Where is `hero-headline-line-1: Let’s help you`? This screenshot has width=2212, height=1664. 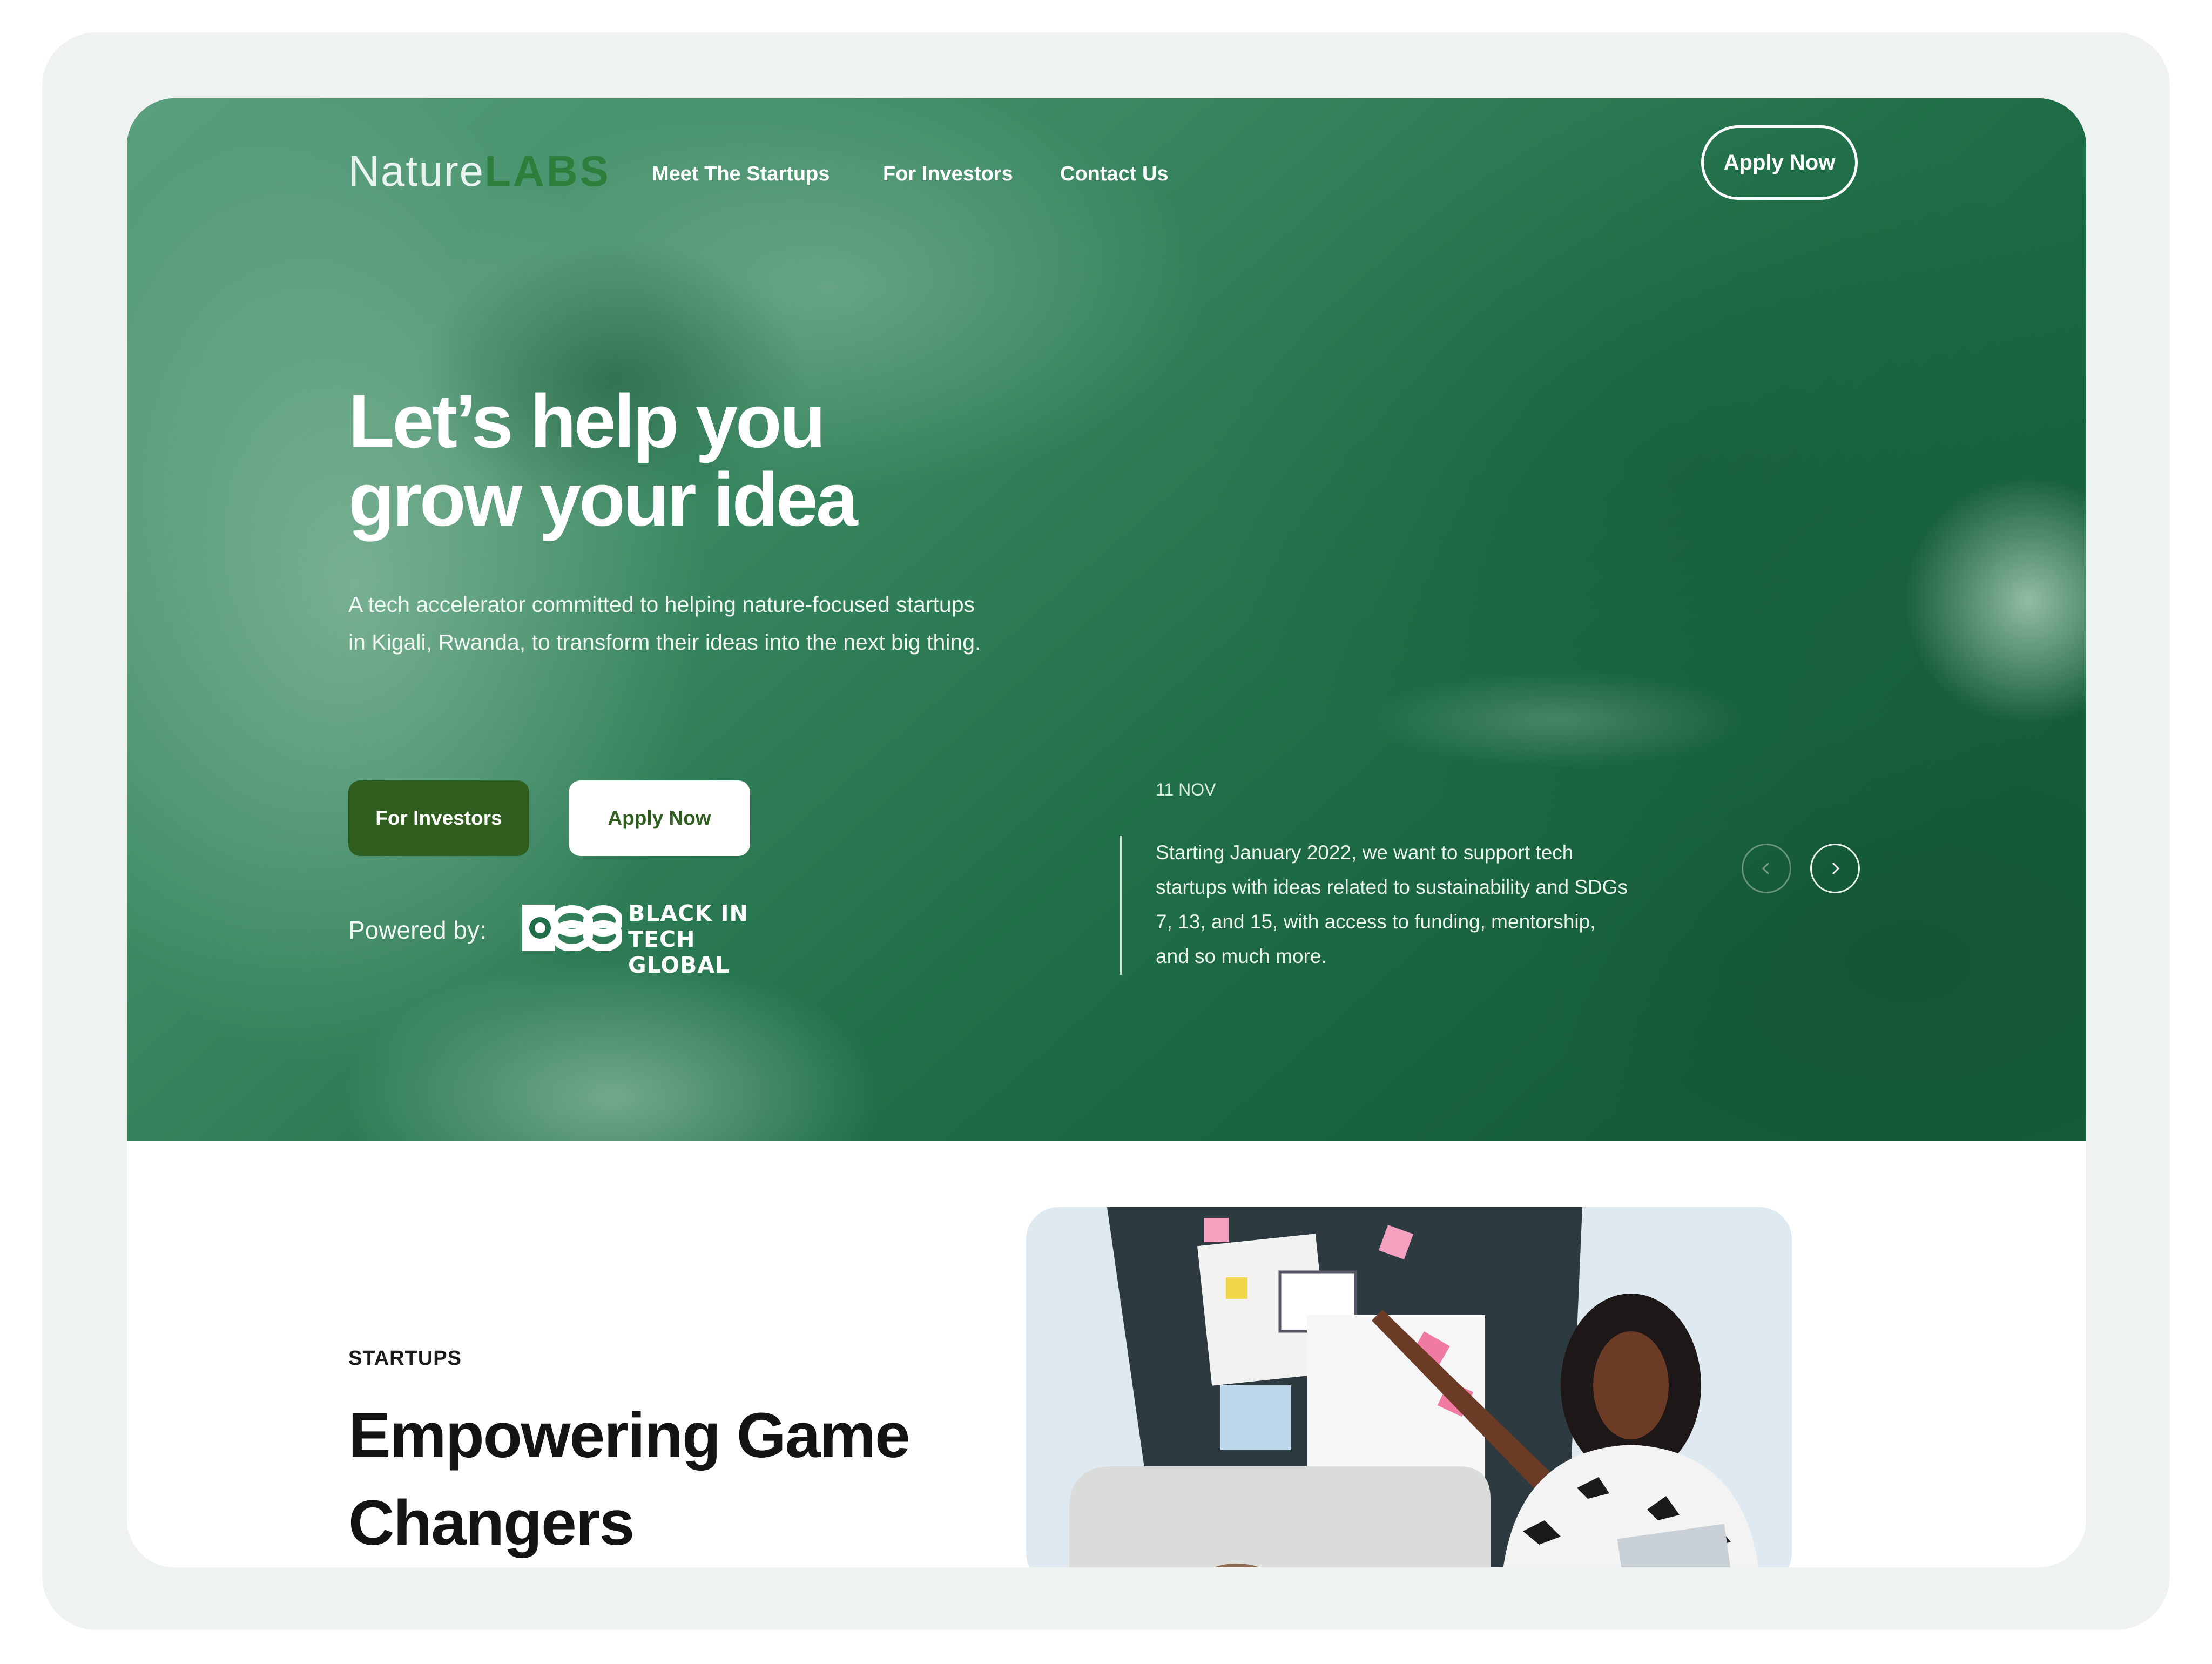 hero-headline-line-1: Let’s help you is located at coordinates (587, 421).